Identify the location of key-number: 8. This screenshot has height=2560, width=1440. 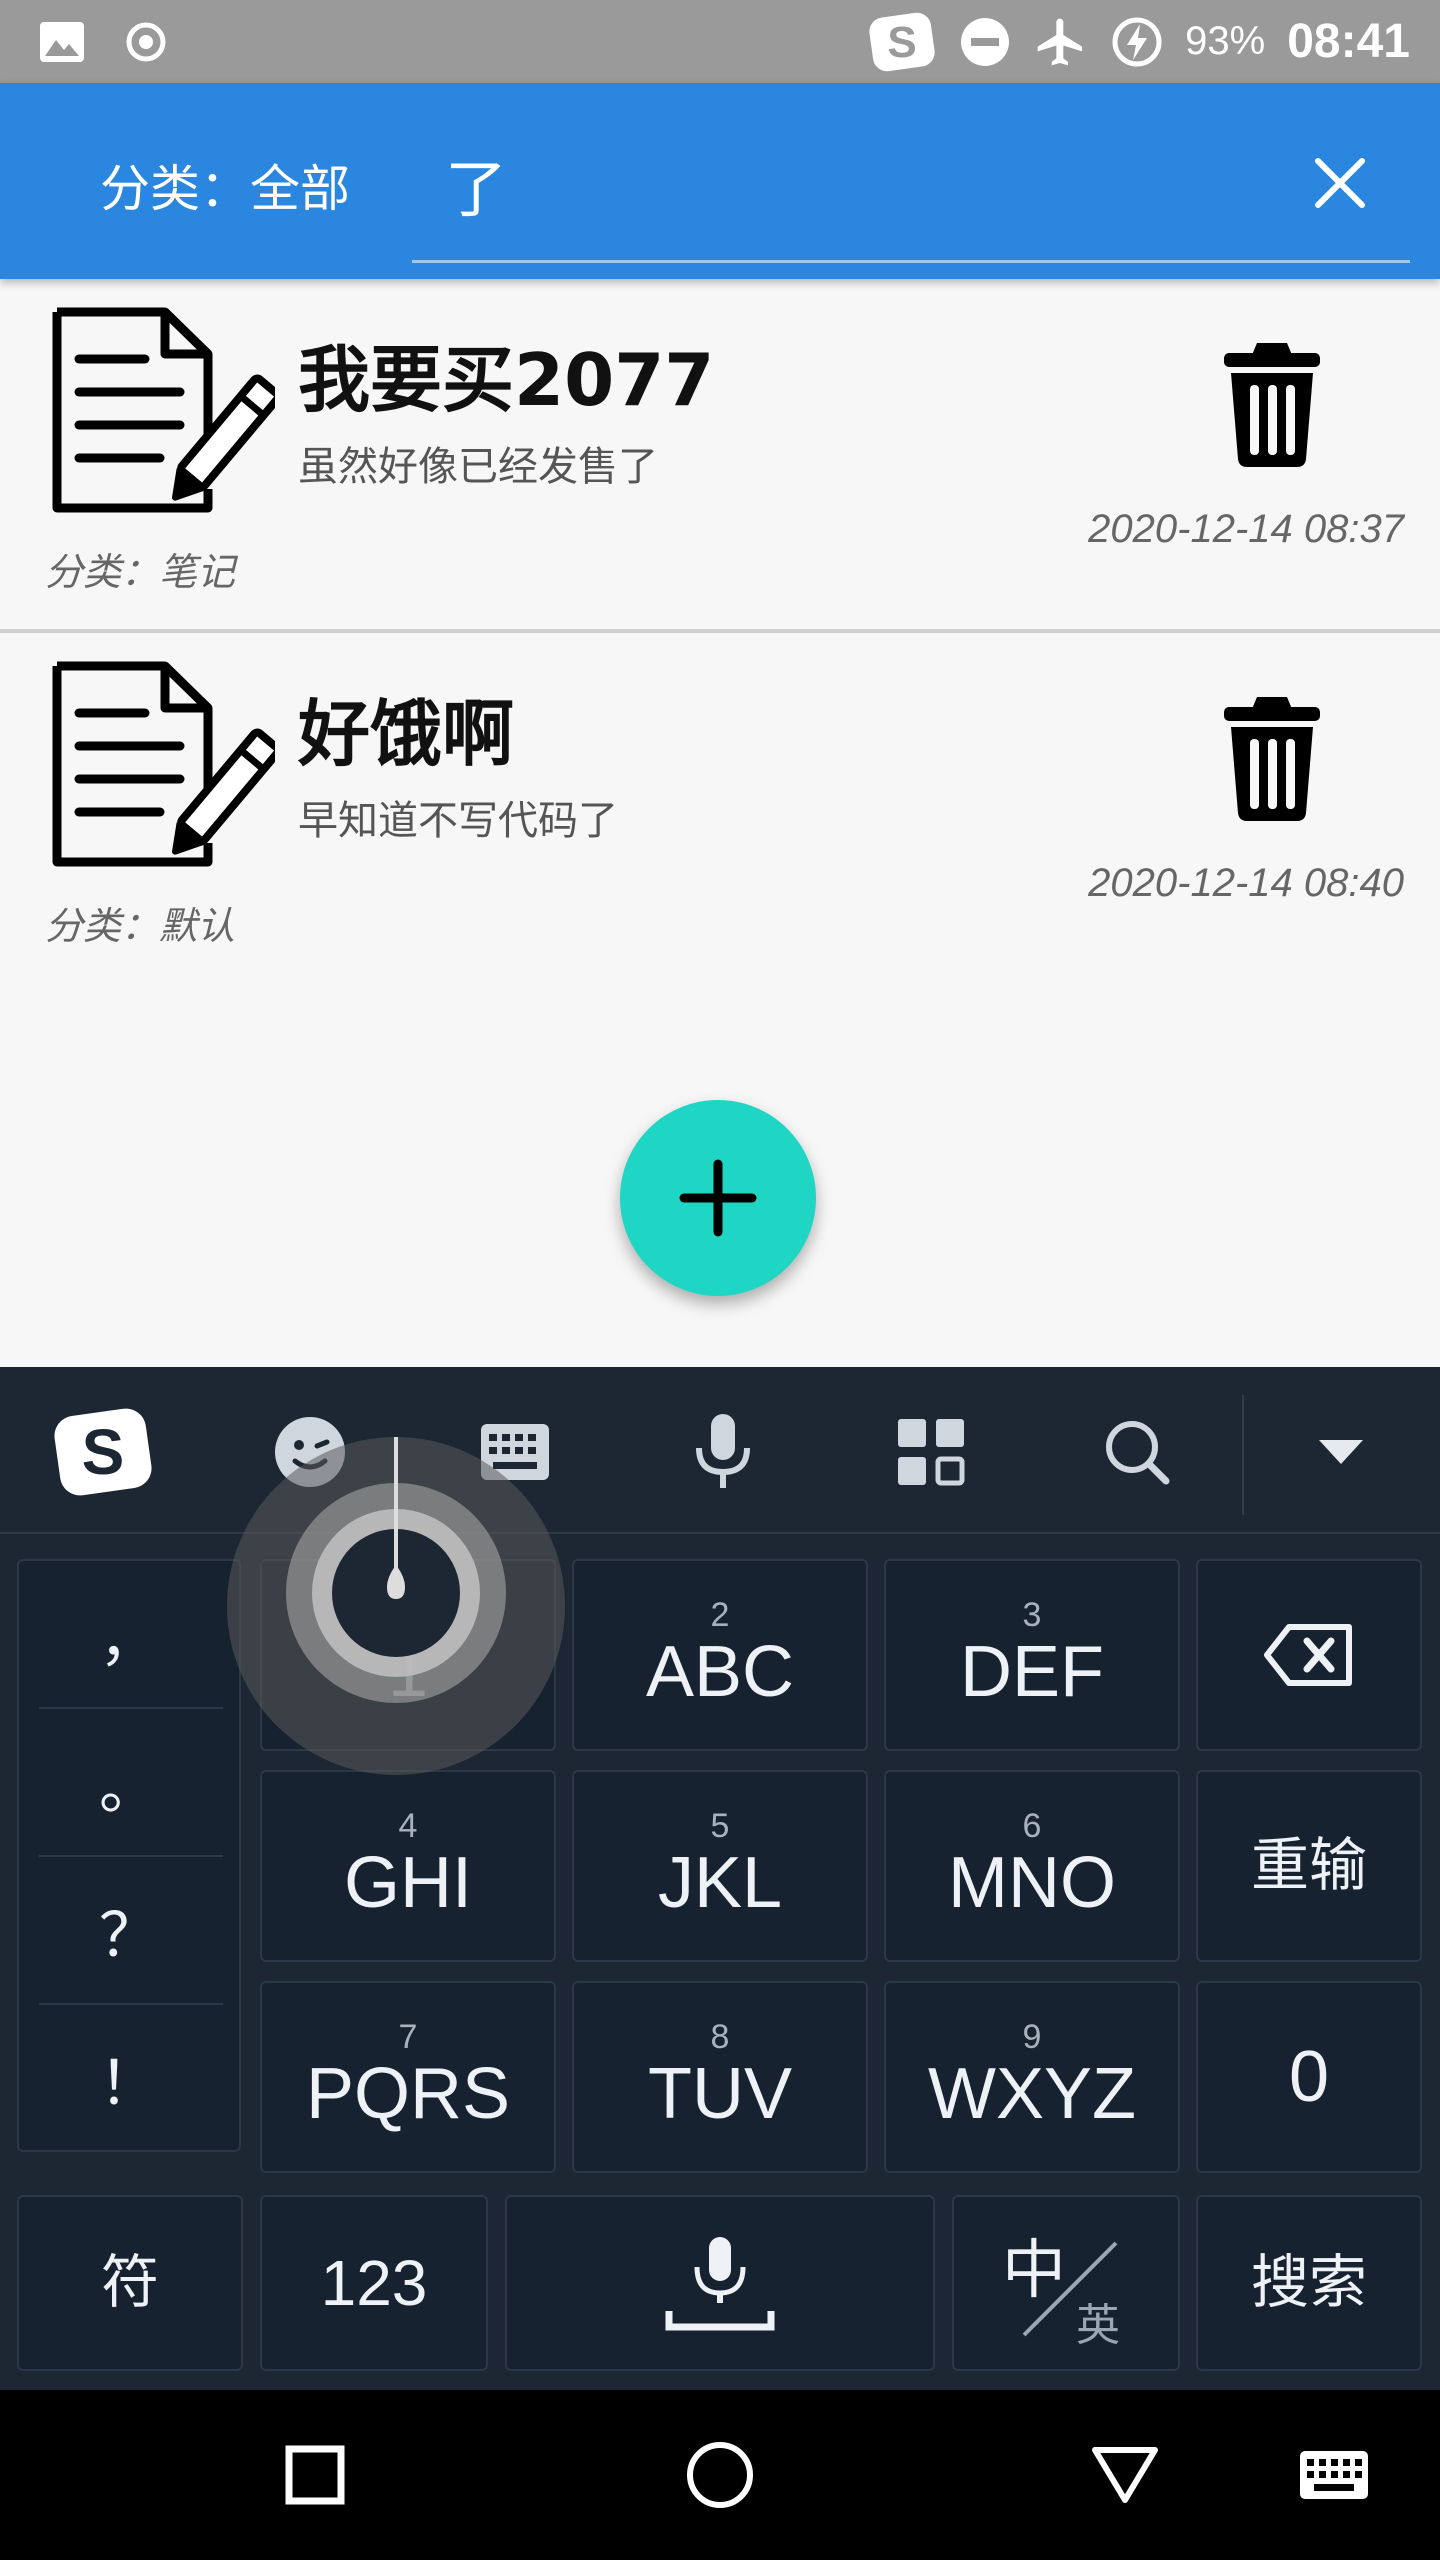
(720, 2037).